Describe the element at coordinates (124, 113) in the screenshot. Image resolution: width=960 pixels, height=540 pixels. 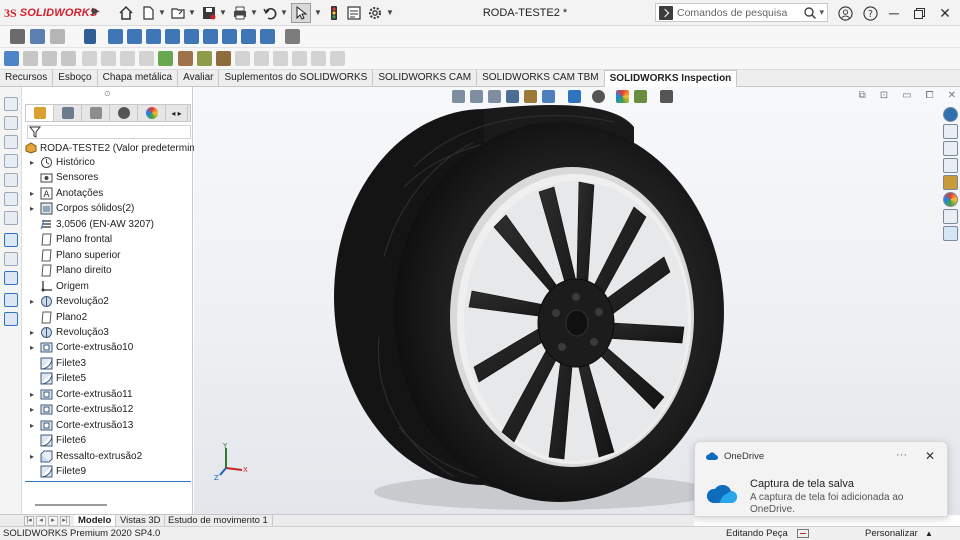
I see `tab-dimxpert-manager` at that location.